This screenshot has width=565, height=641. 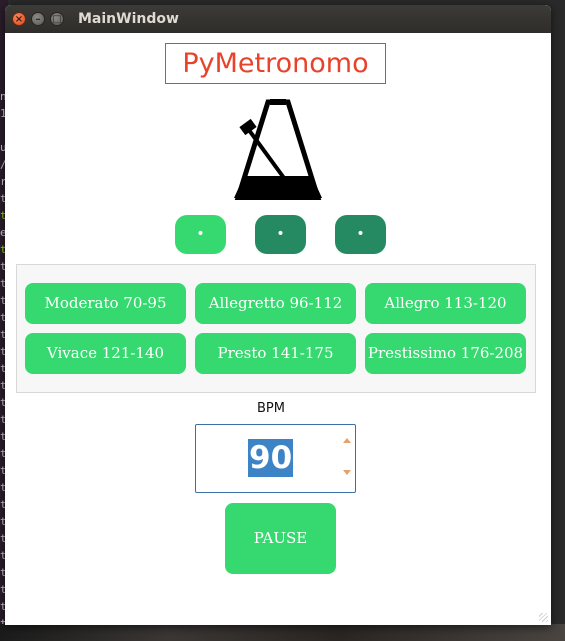 I want to click on bpm-label: BPM, so click(x=271, y=408).